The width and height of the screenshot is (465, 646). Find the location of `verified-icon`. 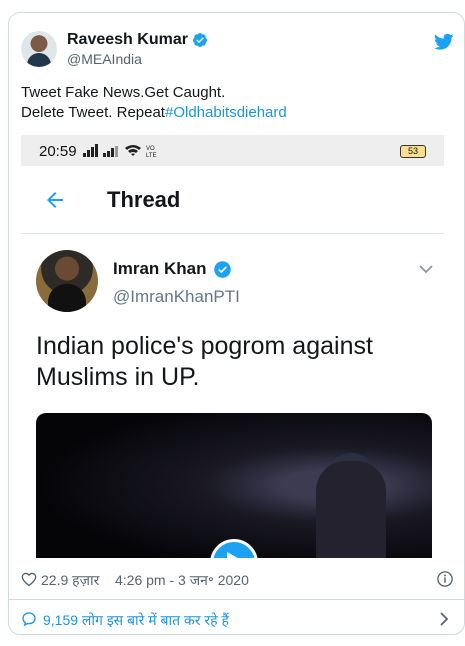

verified-icon is located at coordinates (199, 40).